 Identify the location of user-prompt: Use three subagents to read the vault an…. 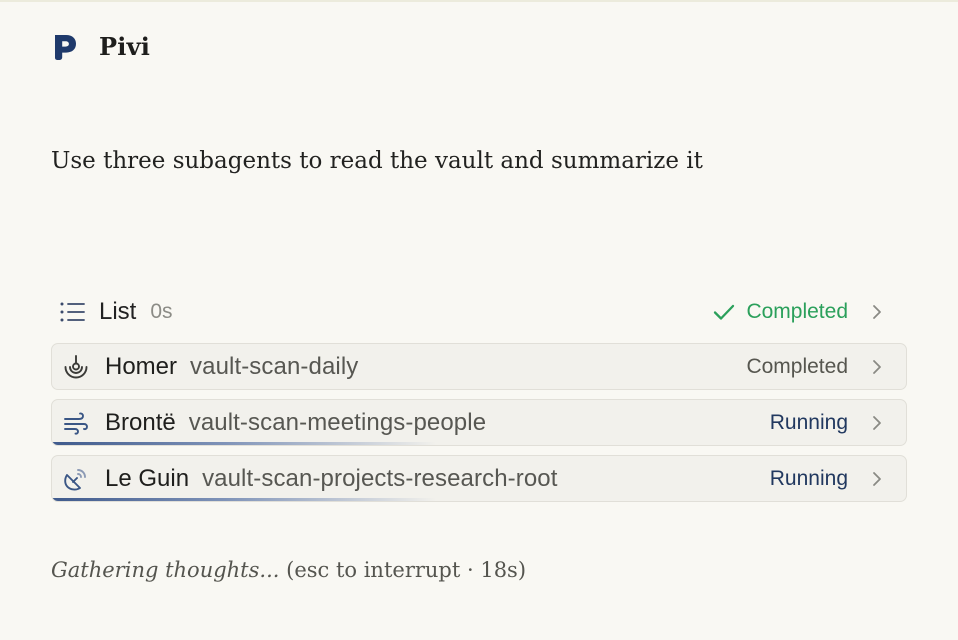
(377, 161).